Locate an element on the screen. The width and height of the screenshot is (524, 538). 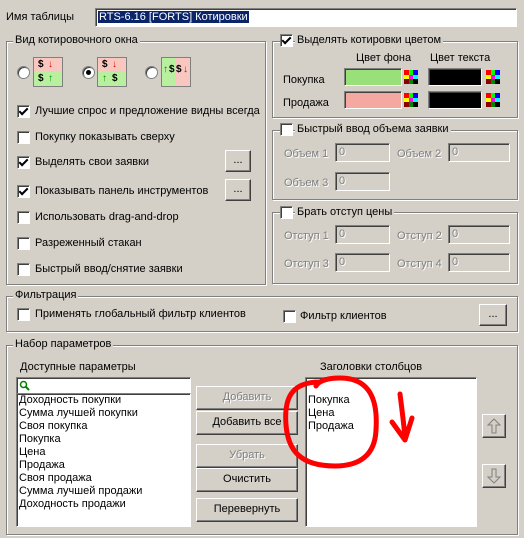
layout-icon-2: $ ↓ ↑ $ is located at coordinates (112, 72).